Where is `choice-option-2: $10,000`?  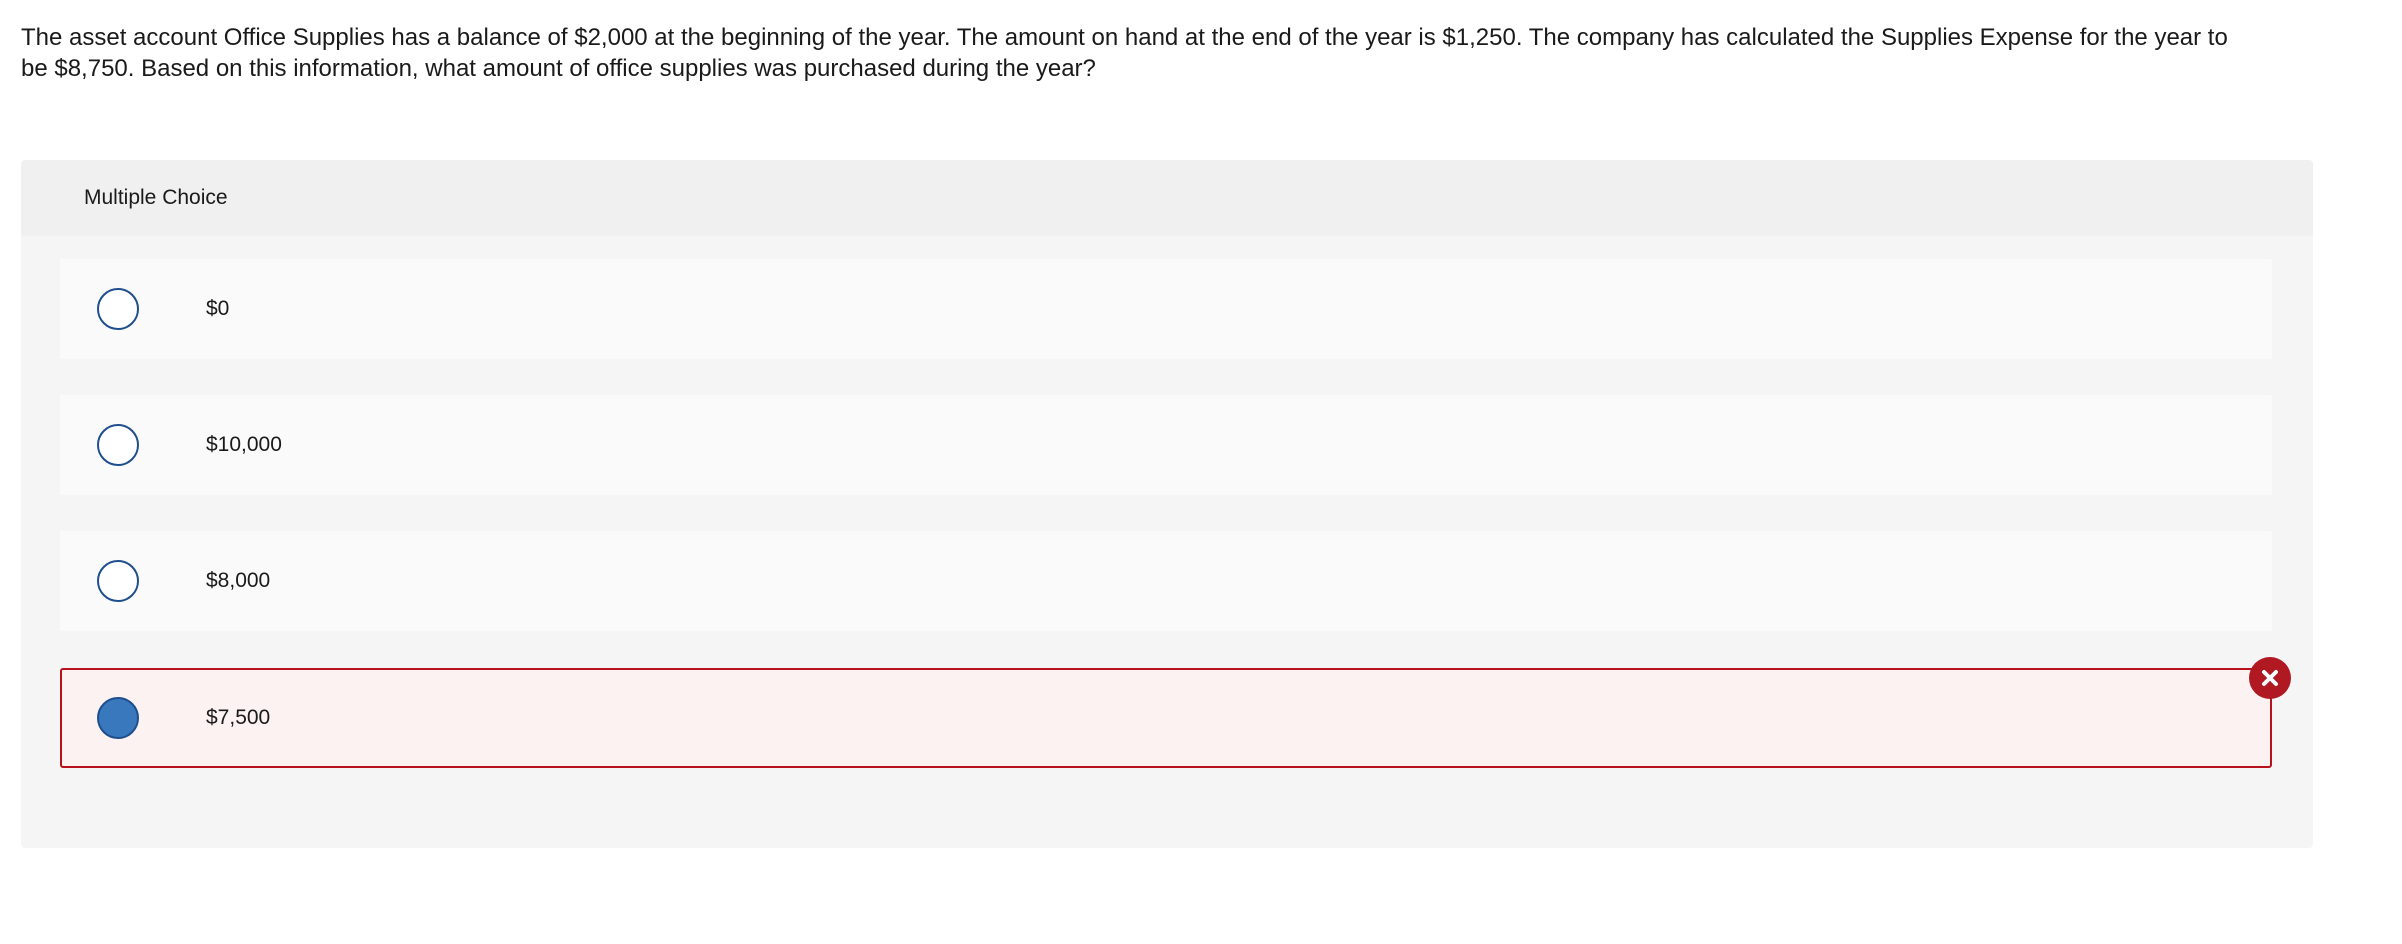 choice-option-2: $10,000 is located at coordinates (1166, 445).